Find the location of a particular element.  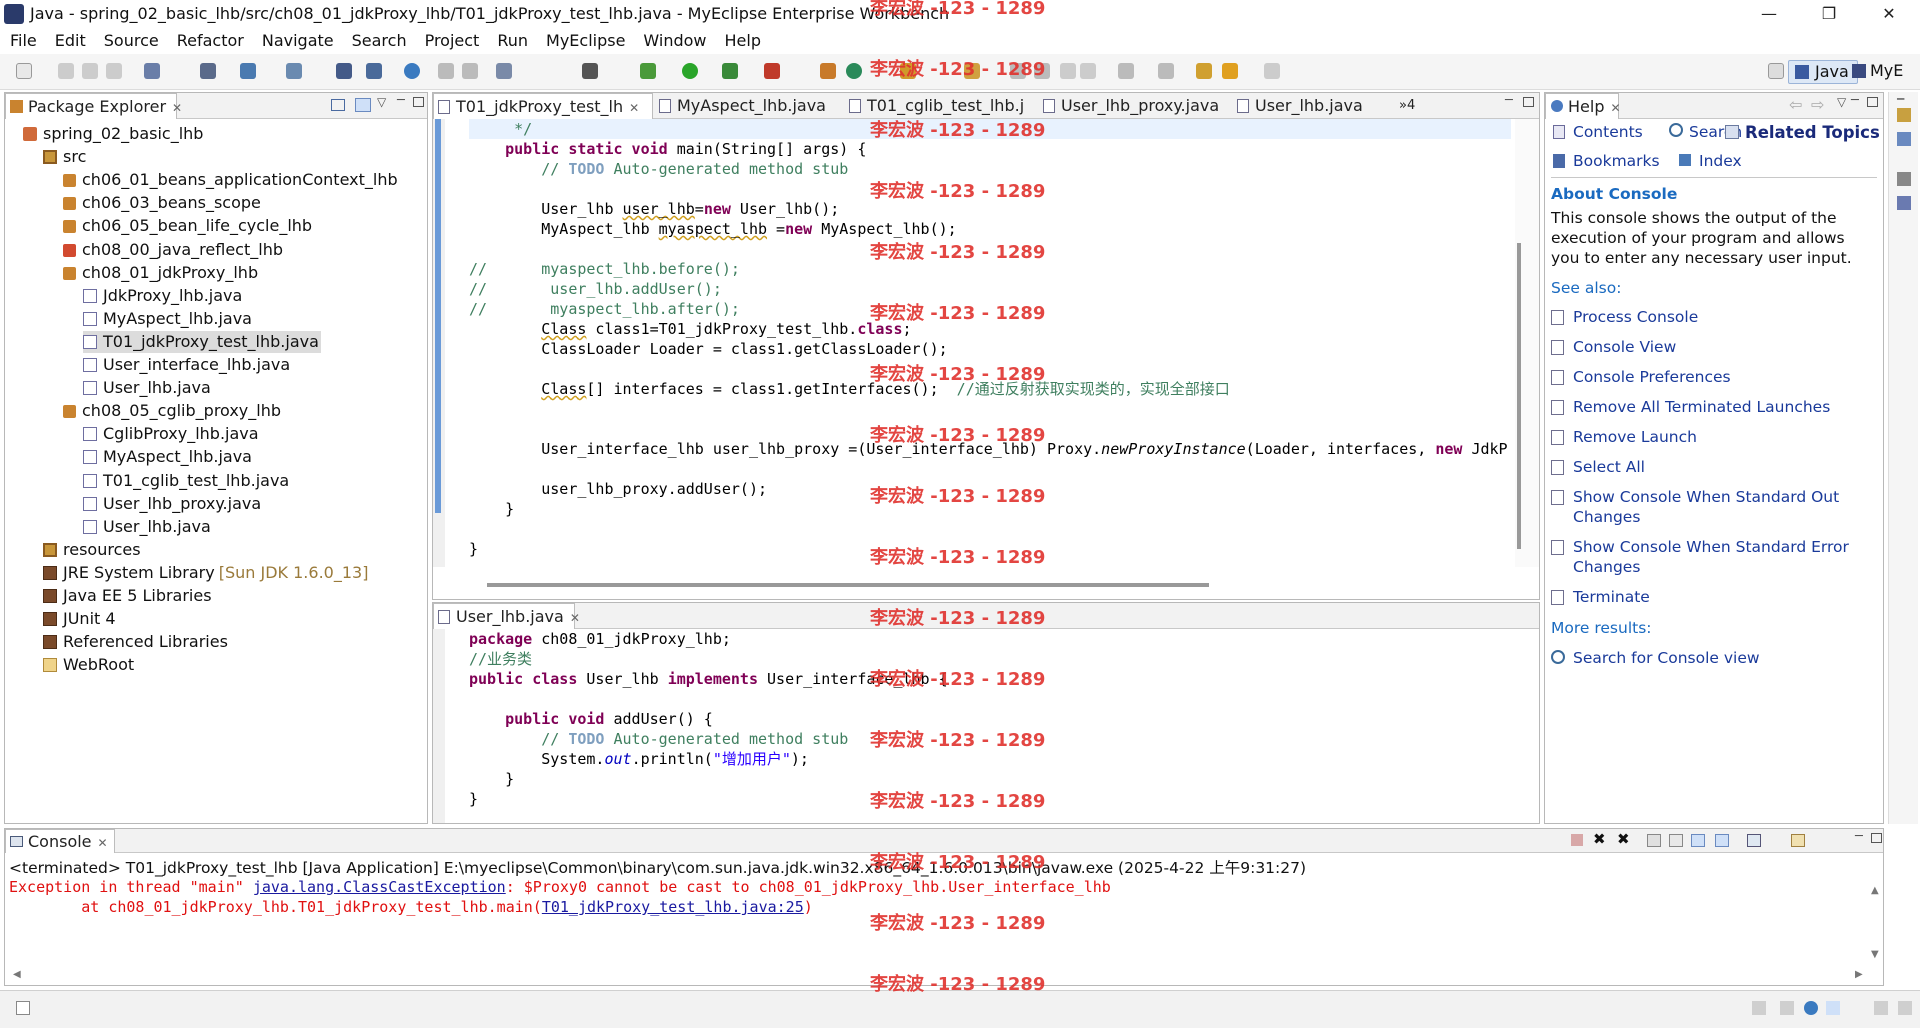

menu-file: File is located at coordinates (22, 39).